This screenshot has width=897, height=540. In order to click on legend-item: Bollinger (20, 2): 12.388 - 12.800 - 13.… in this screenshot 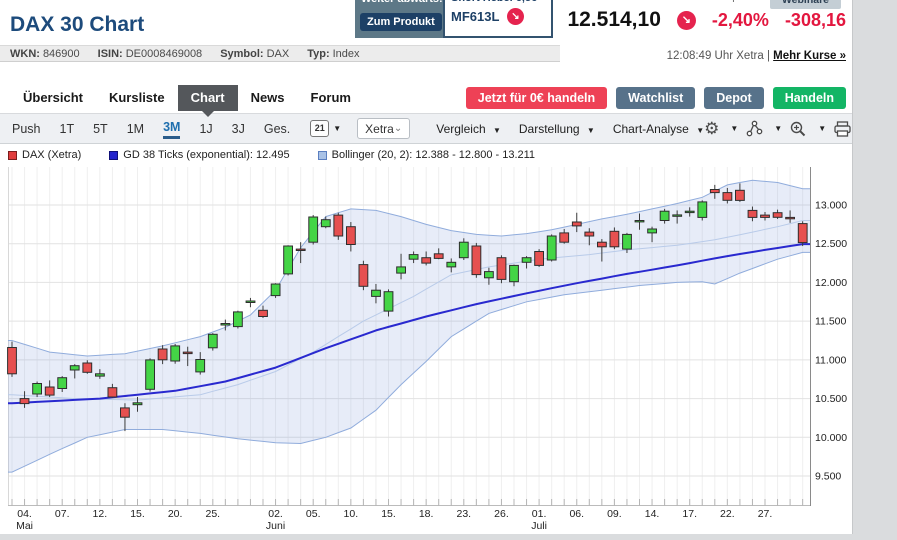, I will do `click(426, 155)`.